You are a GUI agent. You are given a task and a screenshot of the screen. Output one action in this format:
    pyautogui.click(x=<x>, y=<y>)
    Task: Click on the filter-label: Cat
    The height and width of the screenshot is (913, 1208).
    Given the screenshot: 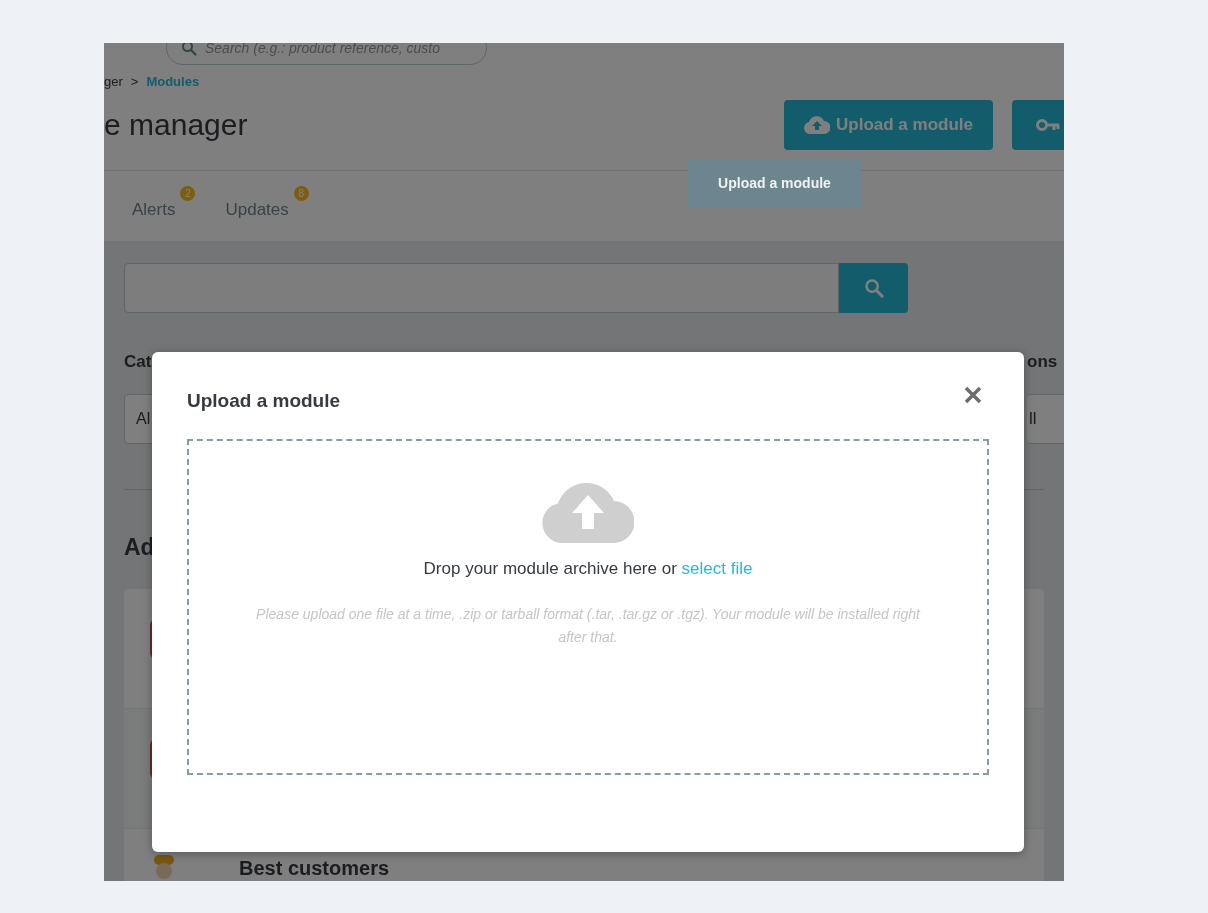 What is the action you would take?
    pyautogui.click(x=138, y=362)
    